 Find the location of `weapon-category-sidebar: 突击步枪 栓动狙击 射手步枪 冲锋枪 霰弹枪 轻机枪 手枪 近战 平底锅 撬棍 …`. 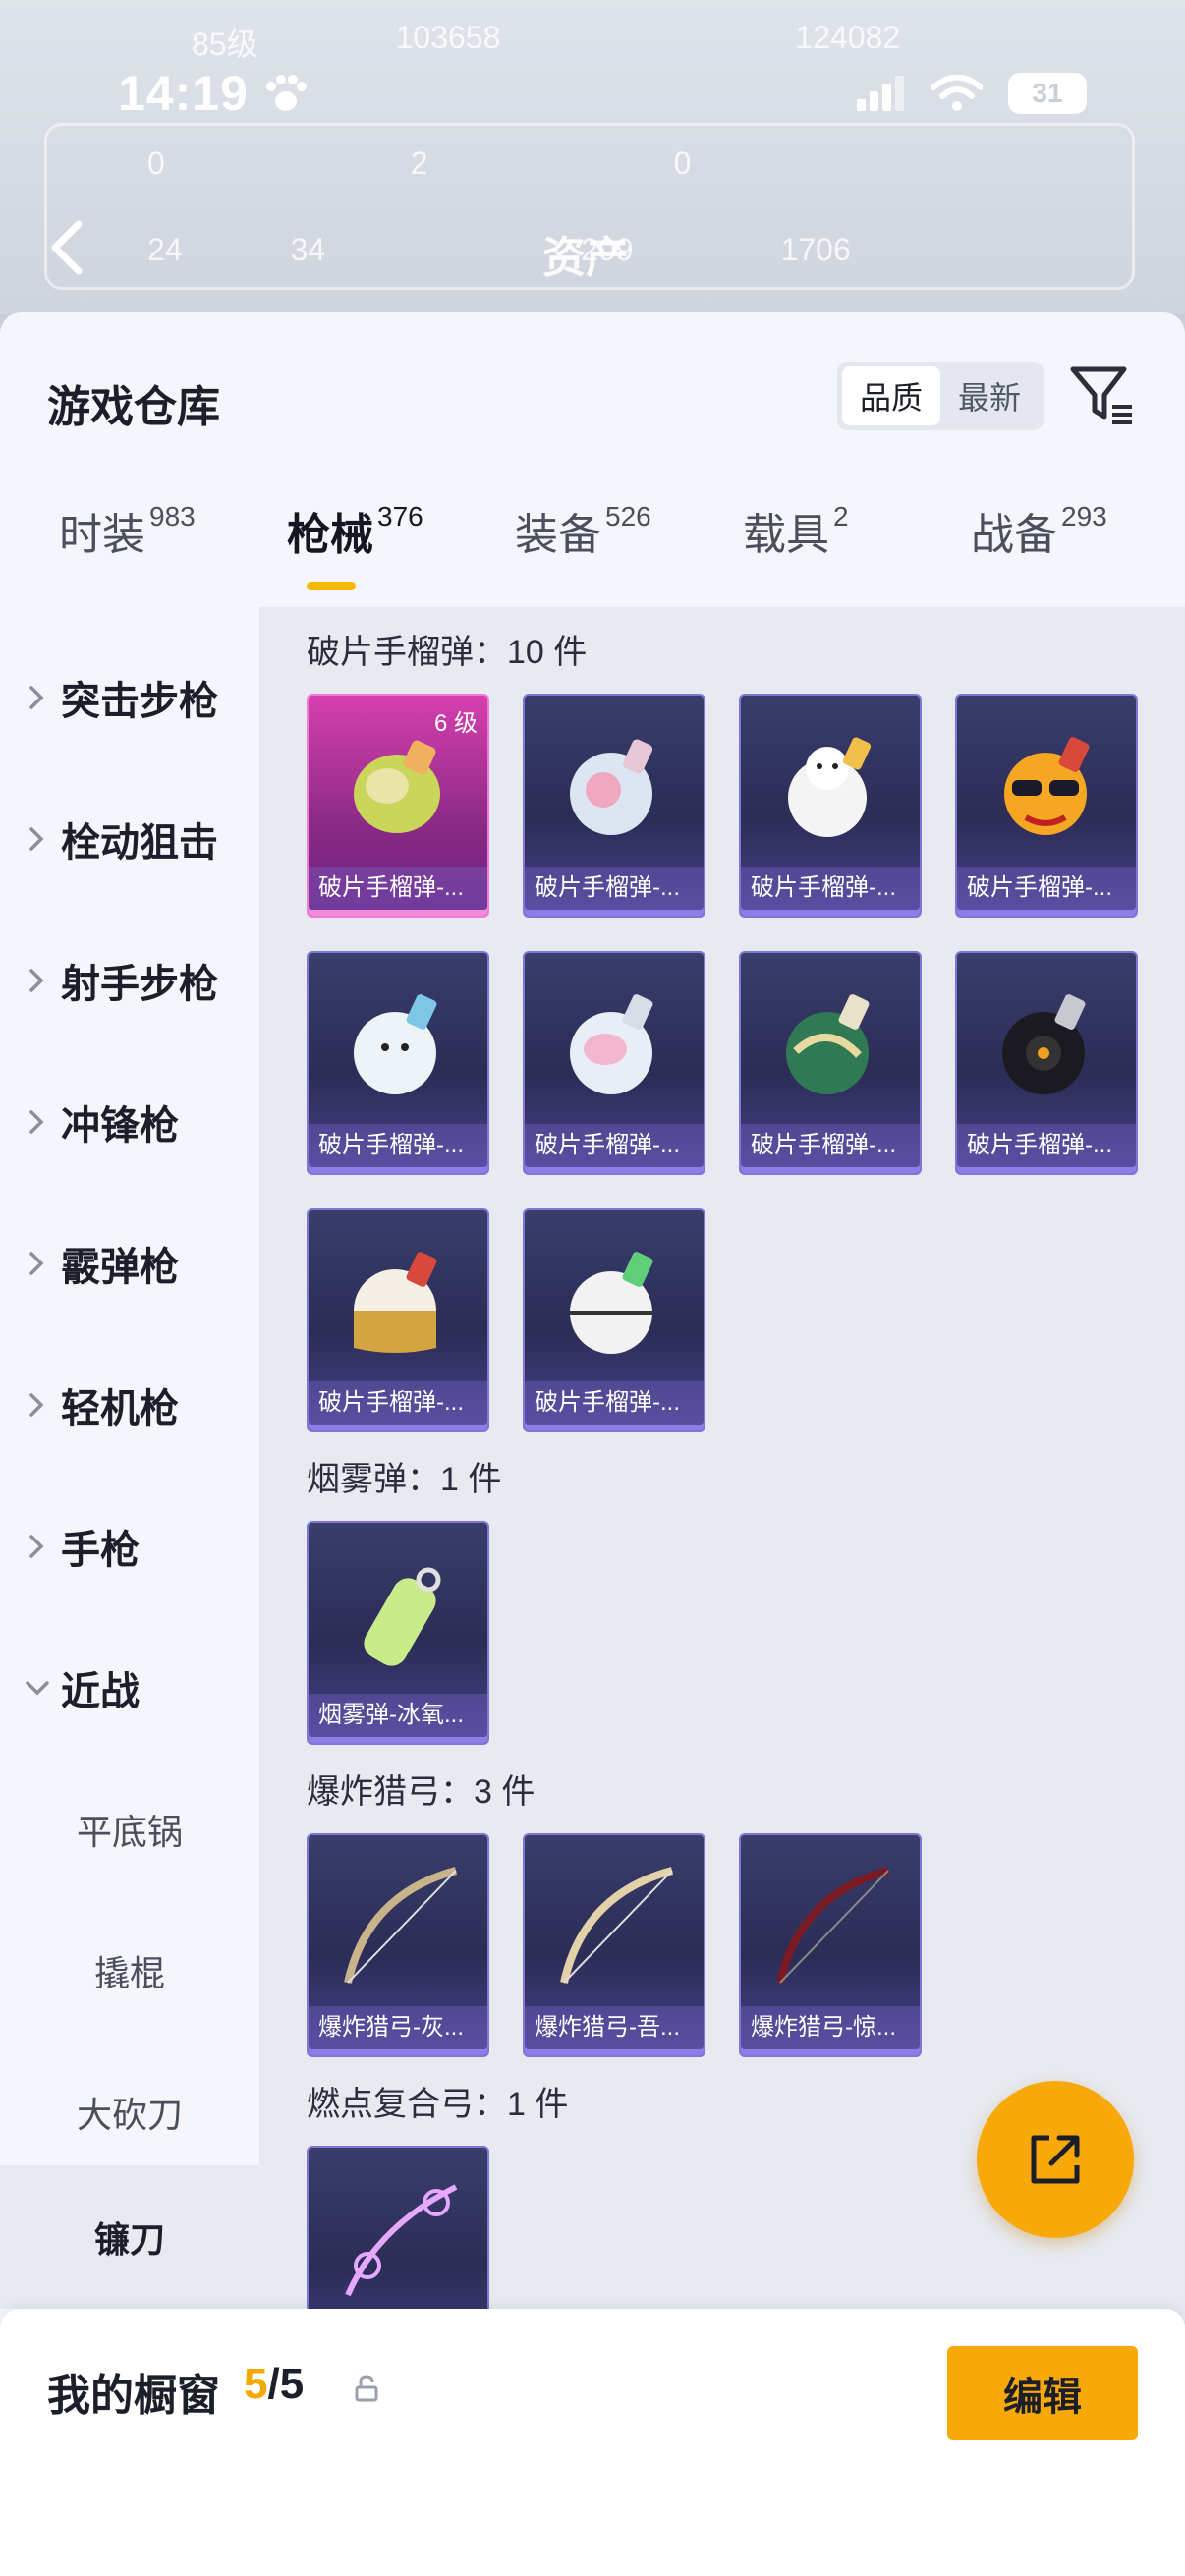

weapon-category-sidebar: 突击步枪 栓动狙击 射手步枪 冲锋枪 霰弹枪 轻机枪 手枪 近战 平底锅 撬棍 … is located at coordinates (130, 1467).